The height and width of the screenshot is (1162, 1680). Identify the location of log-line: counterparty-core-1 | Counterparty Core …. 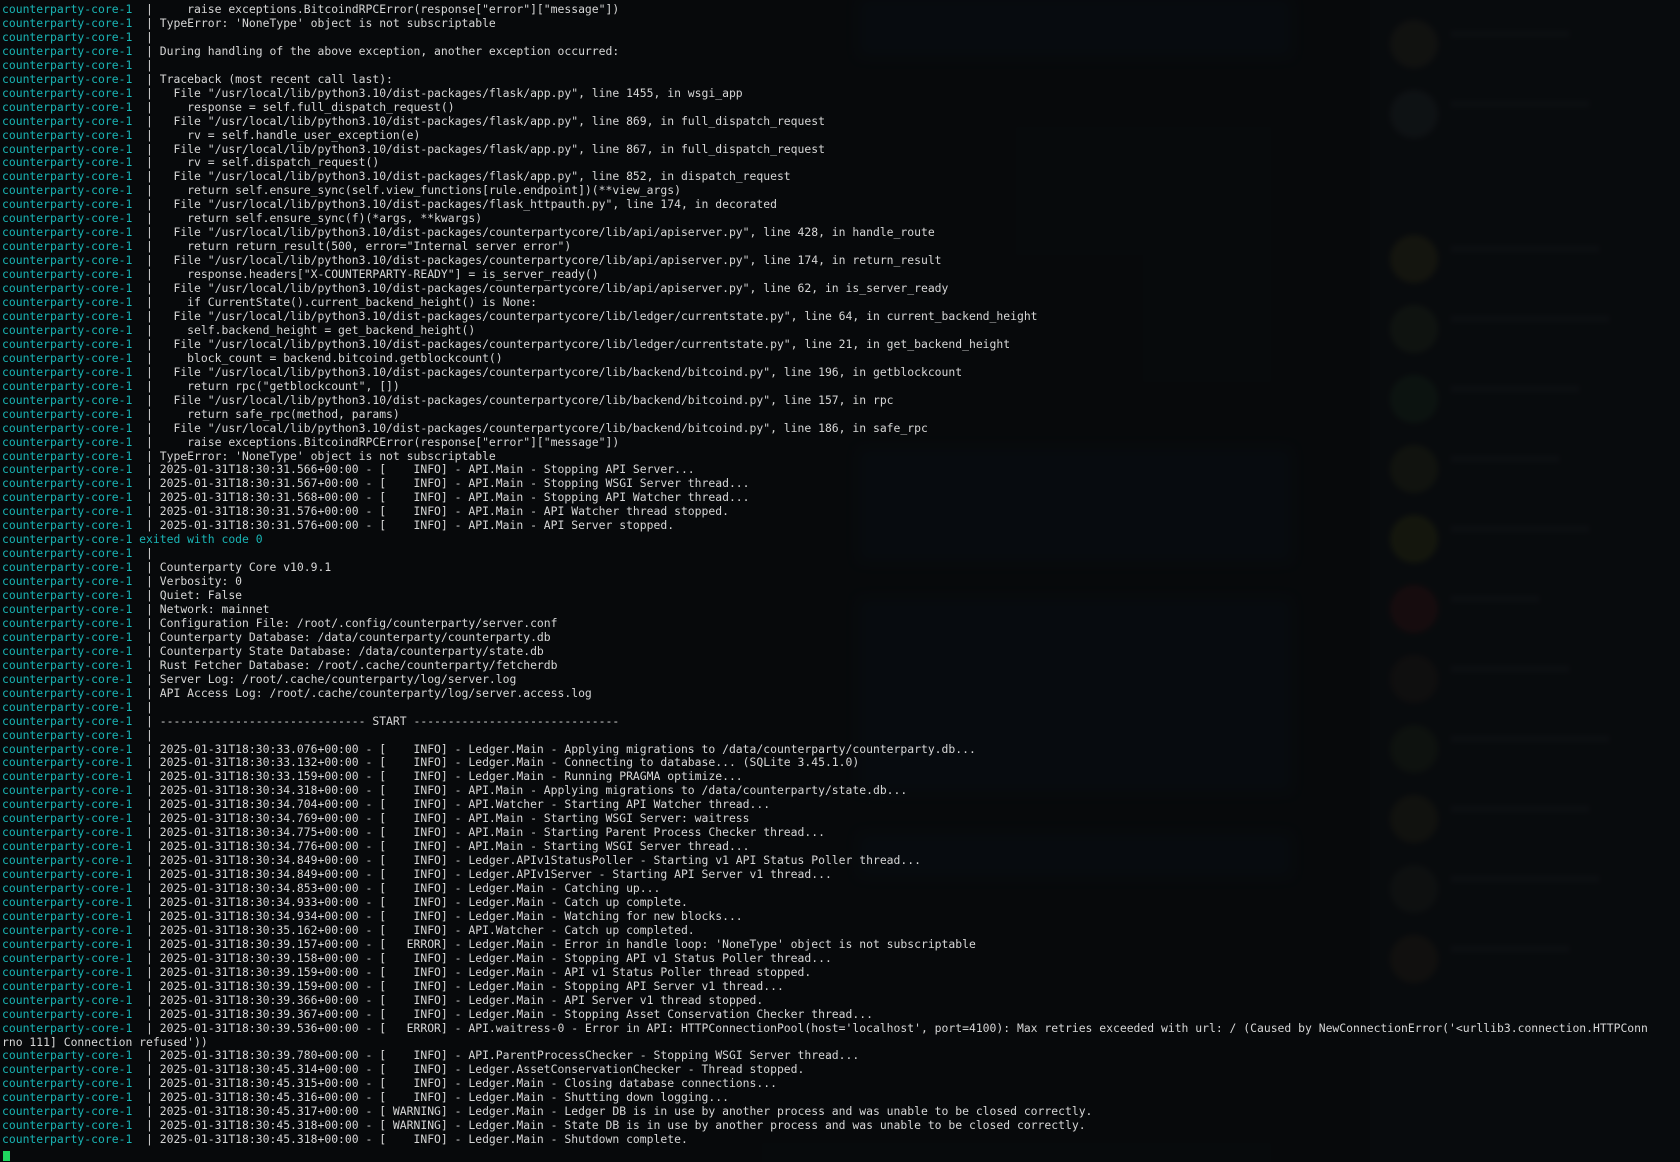
(840, 568).